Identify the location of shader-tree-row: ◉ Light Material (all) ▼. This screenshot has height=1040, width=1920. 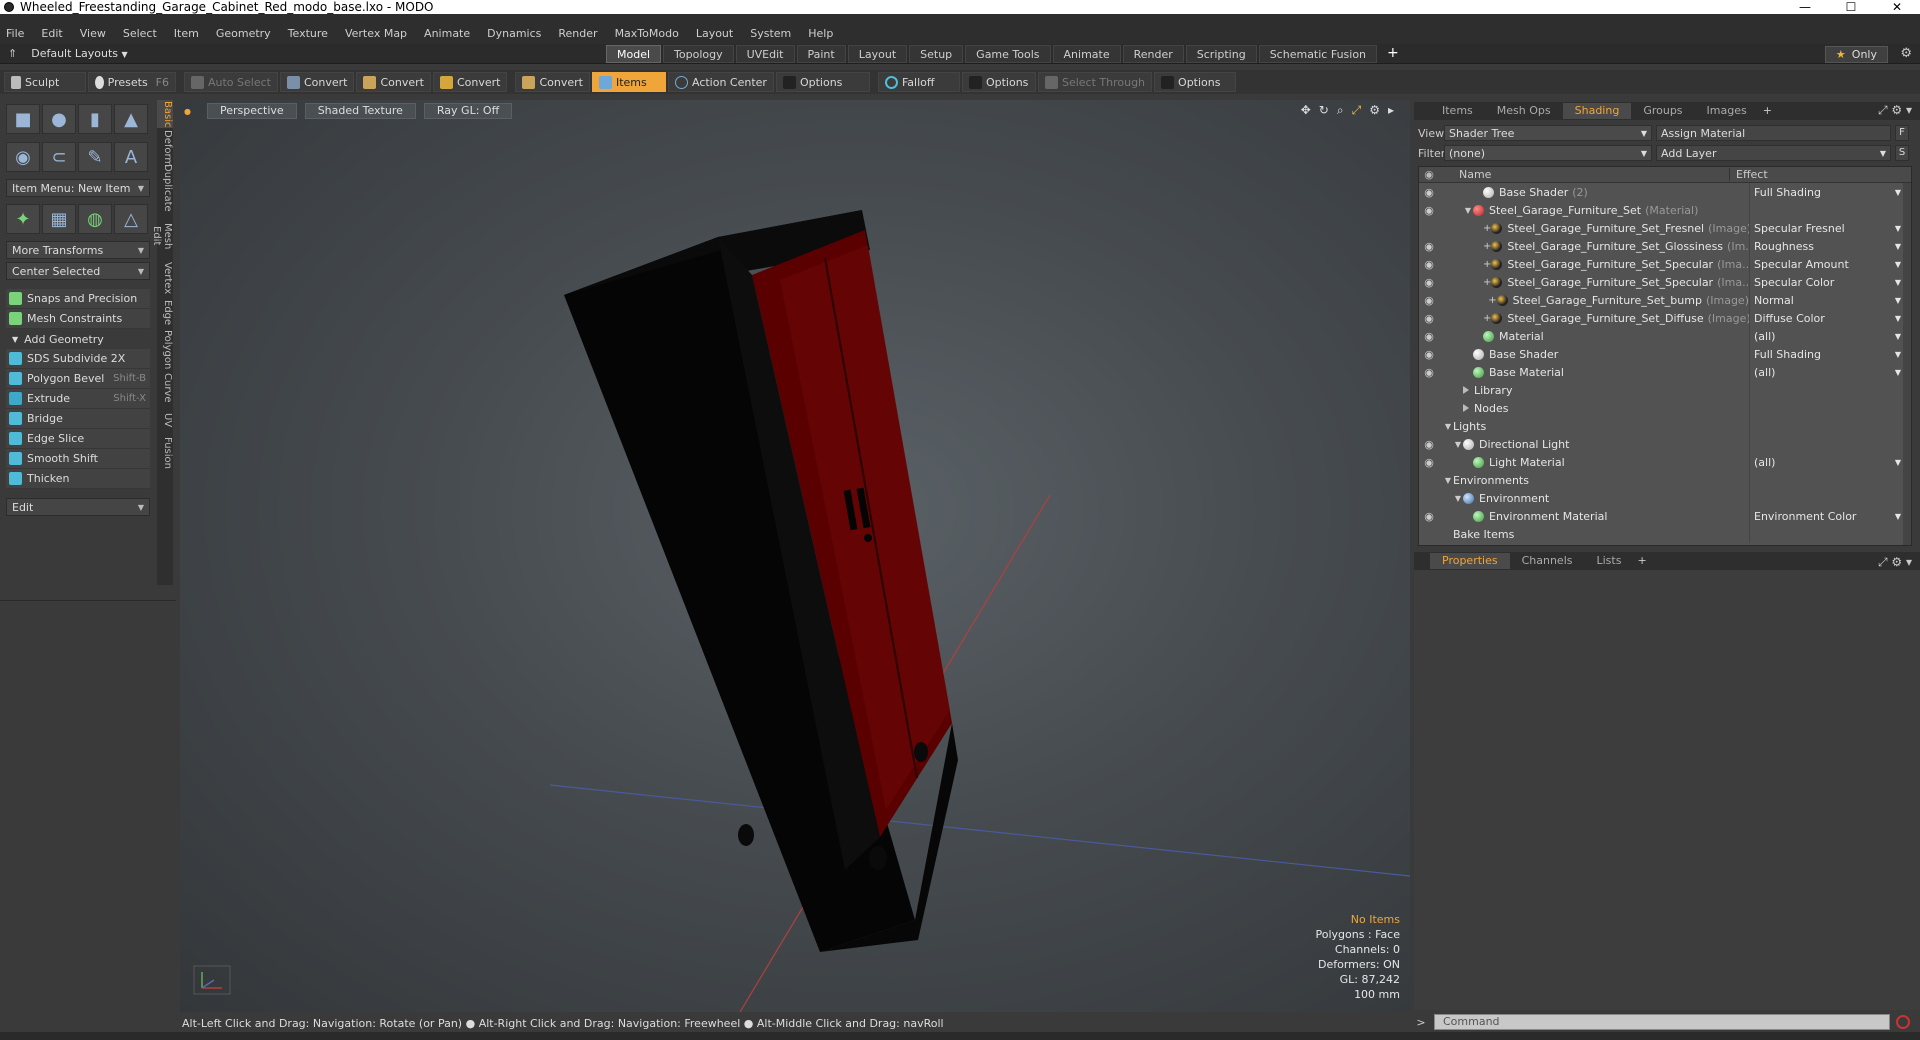
(1665, 462).